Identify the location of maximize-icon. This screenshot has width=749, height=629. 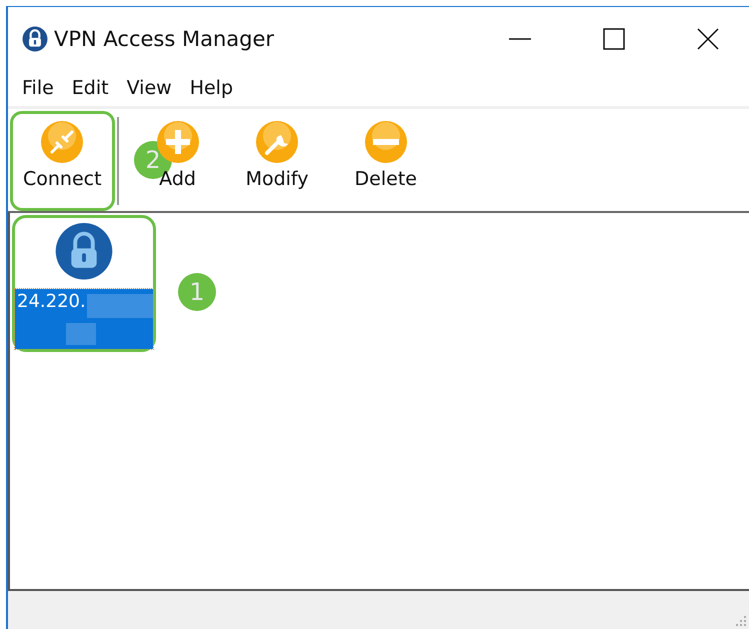
(614, 39).